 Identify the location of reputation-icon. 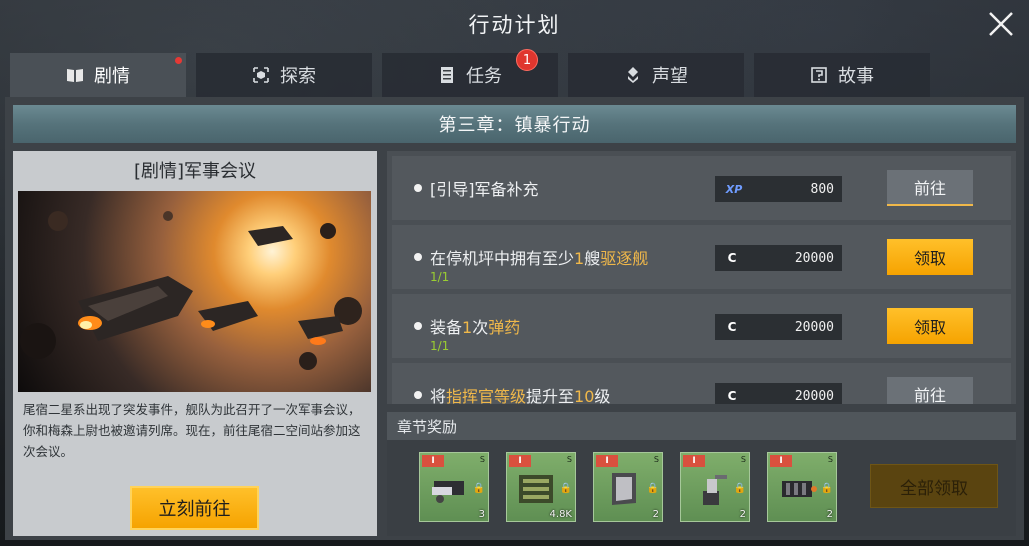
(633, 75).